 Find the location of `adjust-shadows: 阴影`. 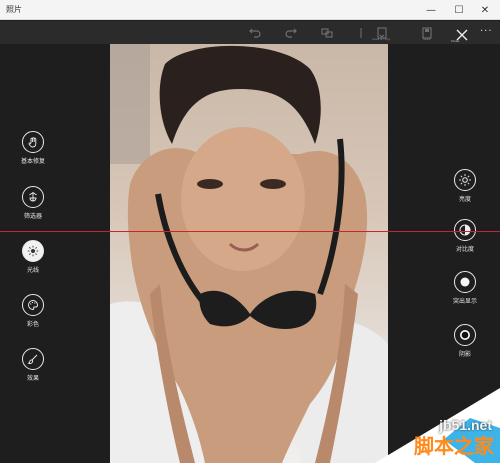

adjust-shadows: 阴影 is located at coordinates (465, 341).